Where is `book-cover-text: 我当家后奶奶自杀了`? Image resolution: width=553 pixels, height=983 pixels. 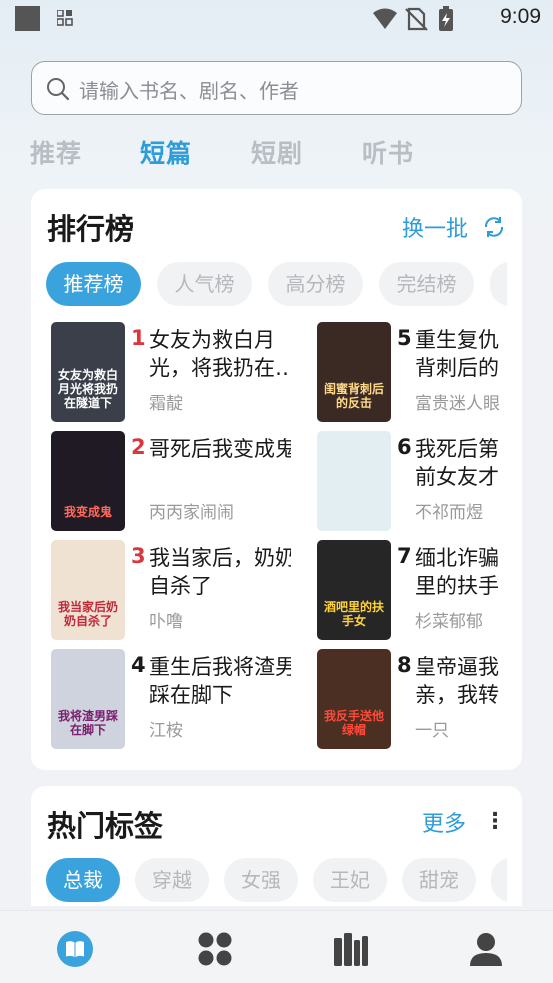
book-cover-text: 我当家后奶奶自杀了 is located at coordinates (87, 614).